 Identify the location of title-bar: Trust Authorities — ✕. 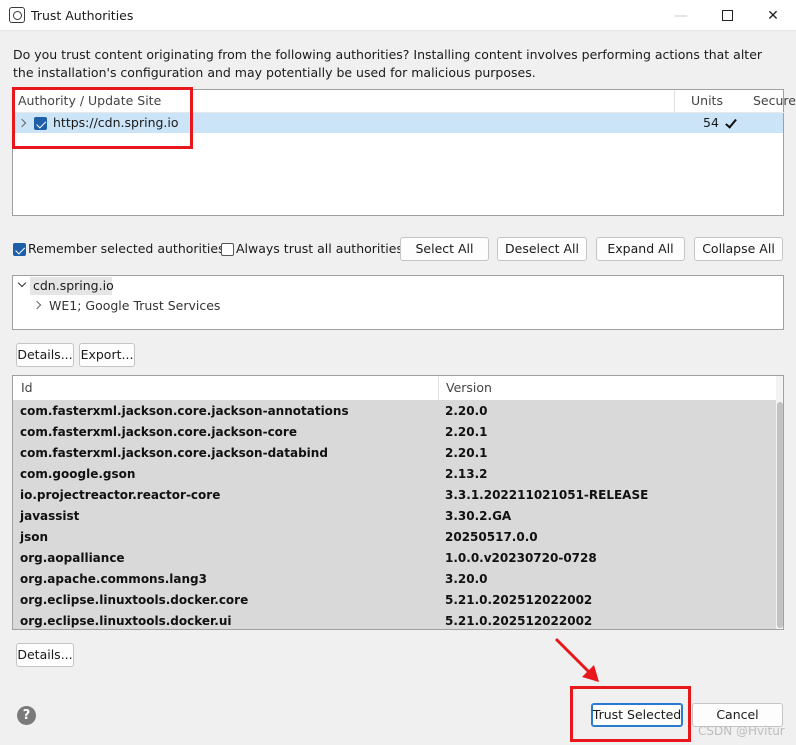
(398, 15).